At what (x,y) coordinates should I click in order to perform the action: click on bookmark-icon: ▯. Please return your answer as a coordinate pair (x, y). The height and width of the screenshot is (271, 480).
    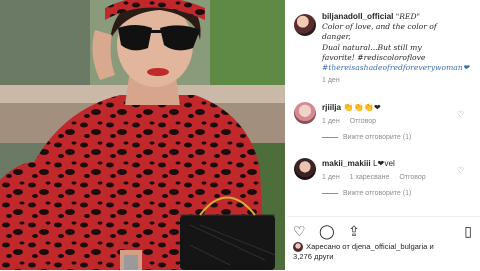
    Looking at the image, I should click on (468, 231).